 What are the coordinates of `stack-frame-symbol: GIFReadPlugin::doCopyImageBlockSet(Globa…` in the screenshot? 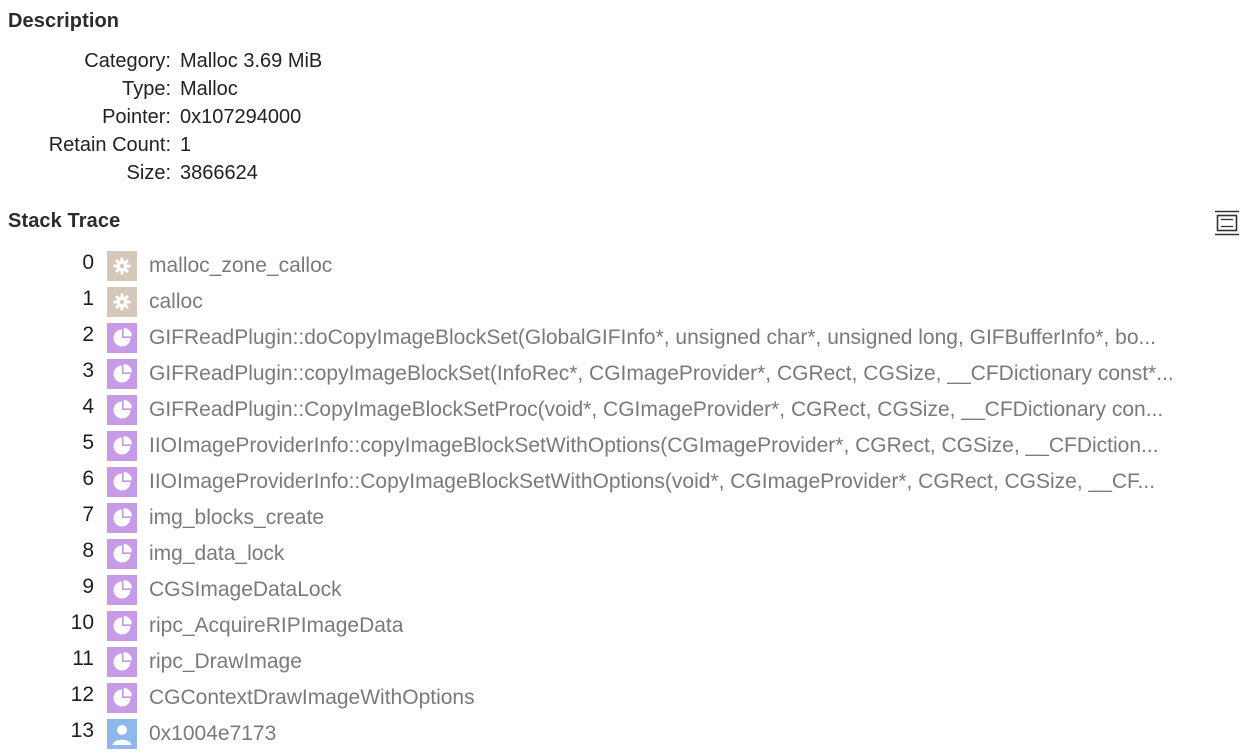 It's located at (653, 337).